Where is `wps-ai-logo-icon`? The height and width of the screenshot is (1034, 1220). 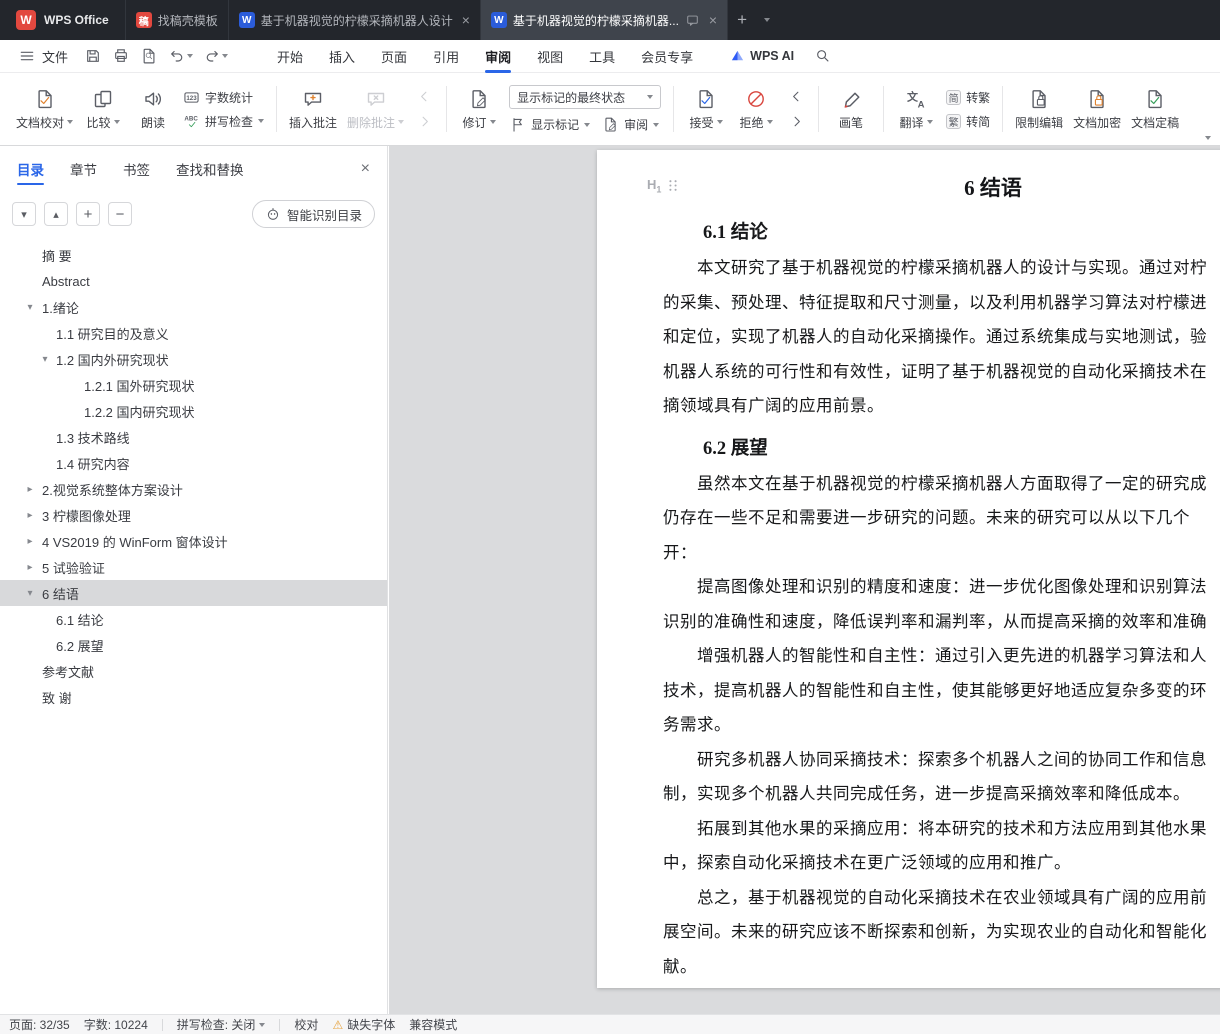
wps-ai-logo-icon is located at coordinates (738, 55).